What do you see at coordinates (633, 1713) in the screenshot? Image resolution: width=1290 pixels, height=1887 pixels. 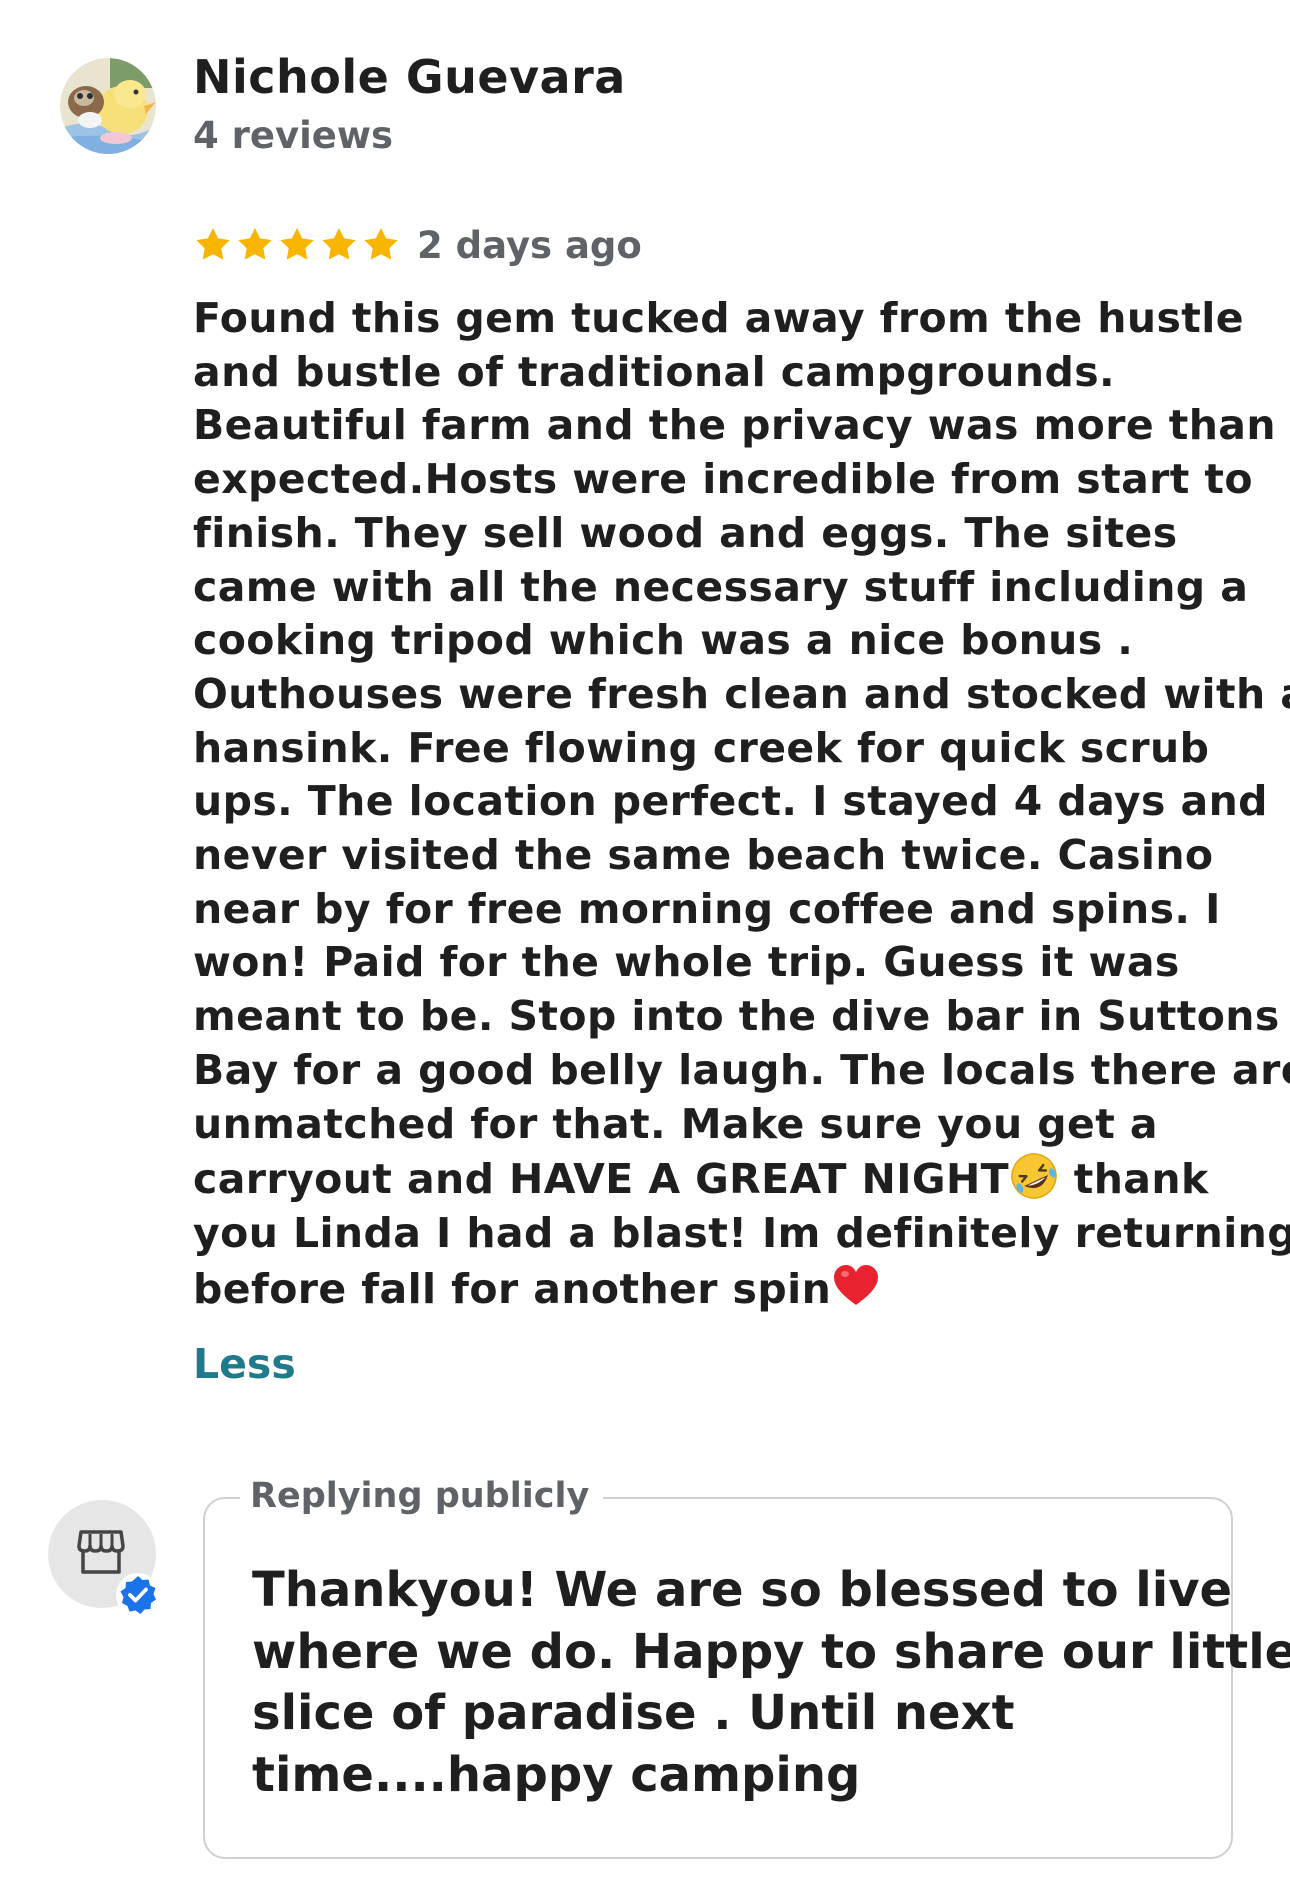 I see `reply-text-line: slice of paradise . Until next` at bounding box center [633, 1713].